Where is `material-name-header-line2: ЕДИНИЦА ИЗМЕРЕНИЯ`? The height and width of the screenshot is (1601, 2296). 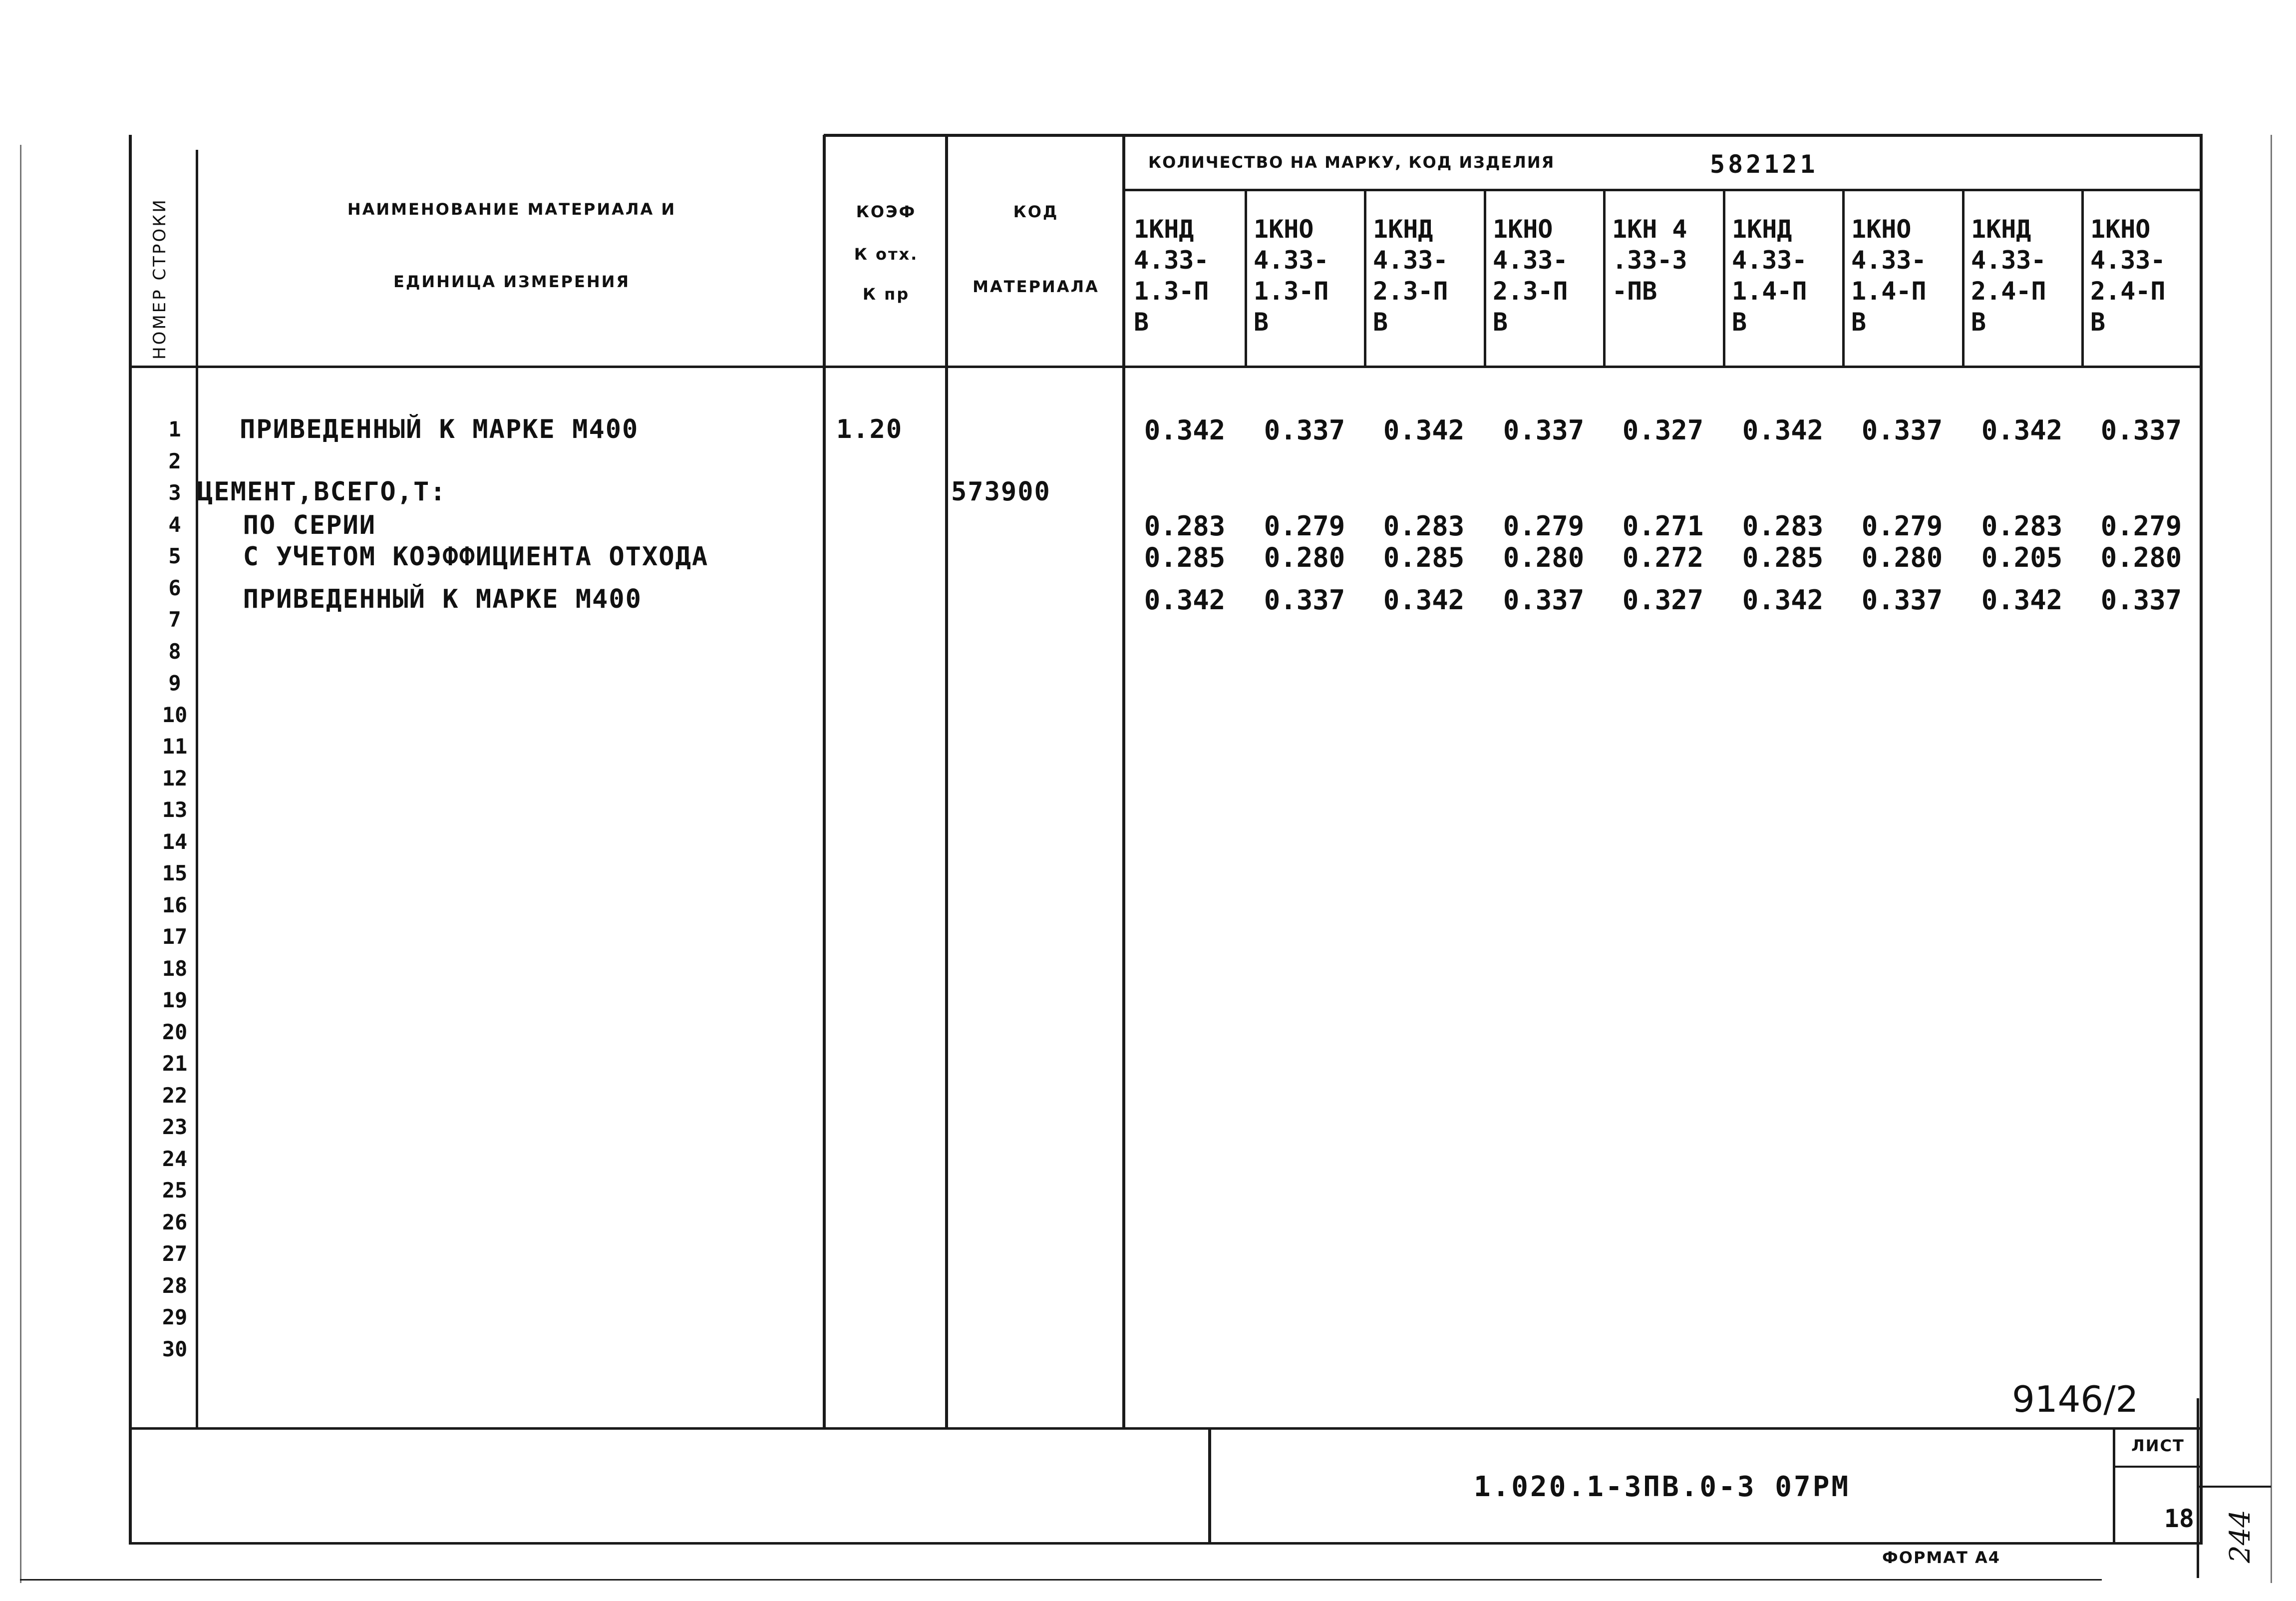
material-name-header-line2: ЕДИНИЦА ИЗМЕРЕНИЯ is located at coordinates (512, 281).